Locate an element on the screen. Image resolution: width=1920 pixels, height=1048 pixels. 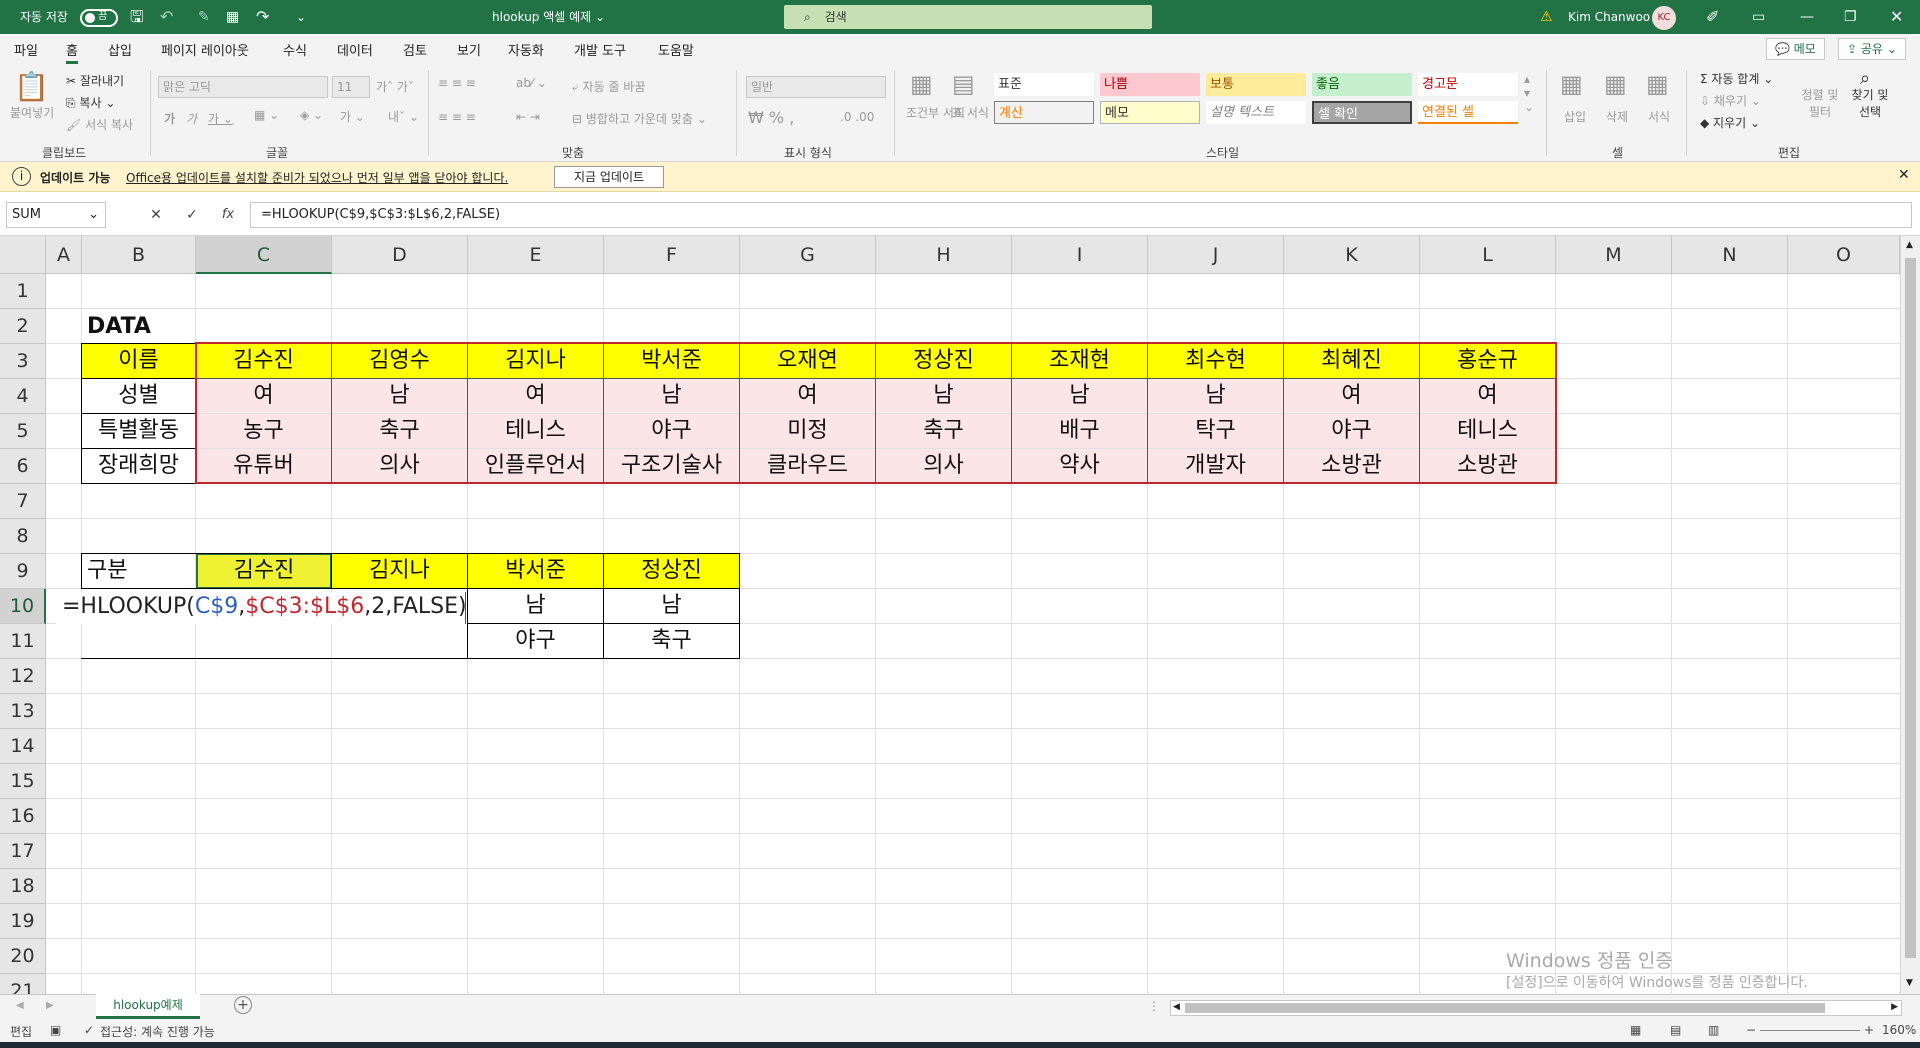
autosave-toggle: 끔 is located at coordinates (99, 17).